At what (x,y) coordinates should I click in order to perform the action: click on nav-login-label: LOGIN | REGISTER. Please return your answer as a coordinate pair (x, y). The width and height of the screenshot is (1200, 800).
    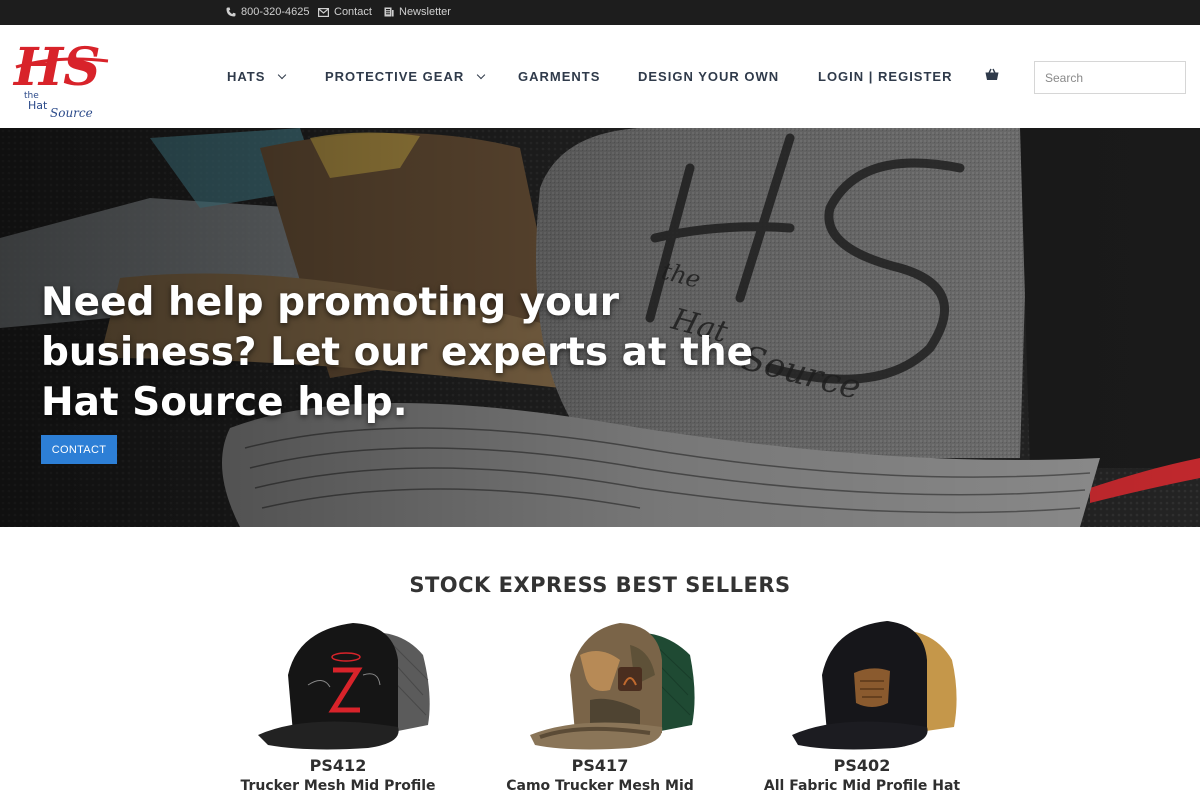
    Looking at the image, I should click on (885, 76).